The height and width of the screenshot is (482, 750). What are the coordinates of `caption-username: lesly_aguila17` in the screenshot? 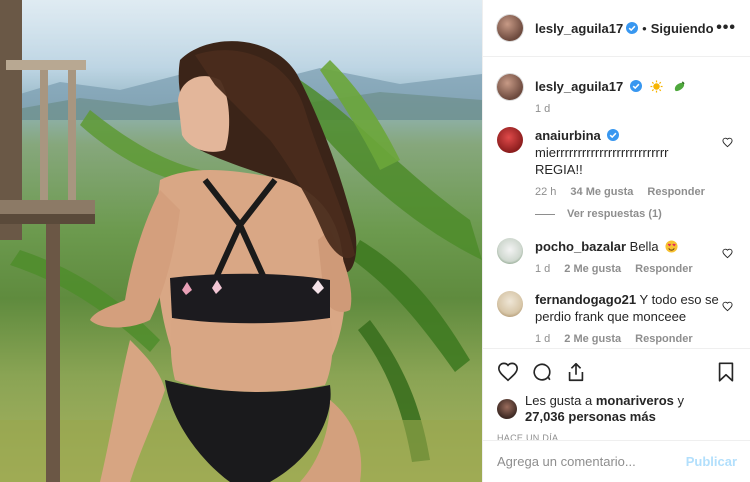 It's located at (579, 86).